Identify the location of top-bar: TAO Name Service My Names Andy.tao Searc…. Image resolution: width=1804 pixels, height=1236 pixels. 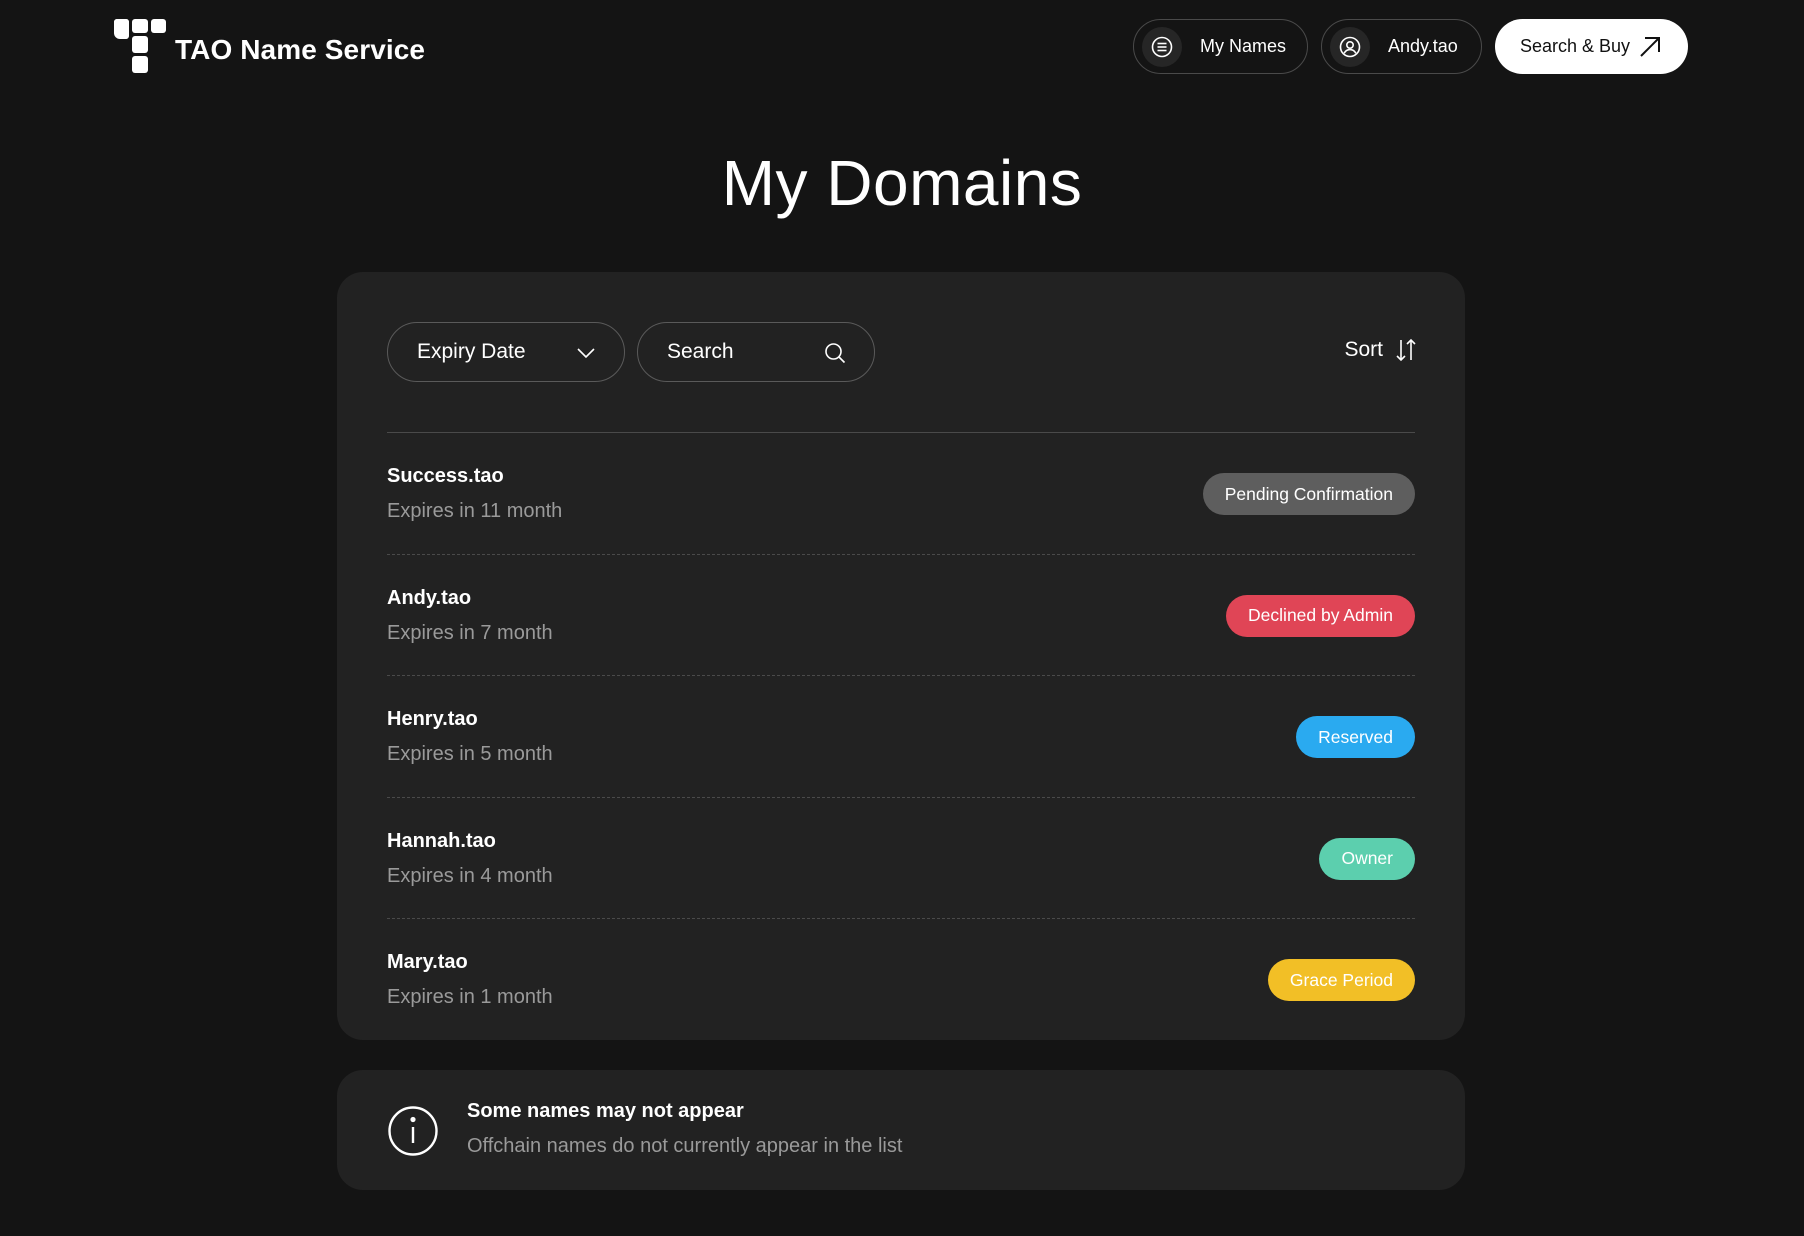
(902, 47).